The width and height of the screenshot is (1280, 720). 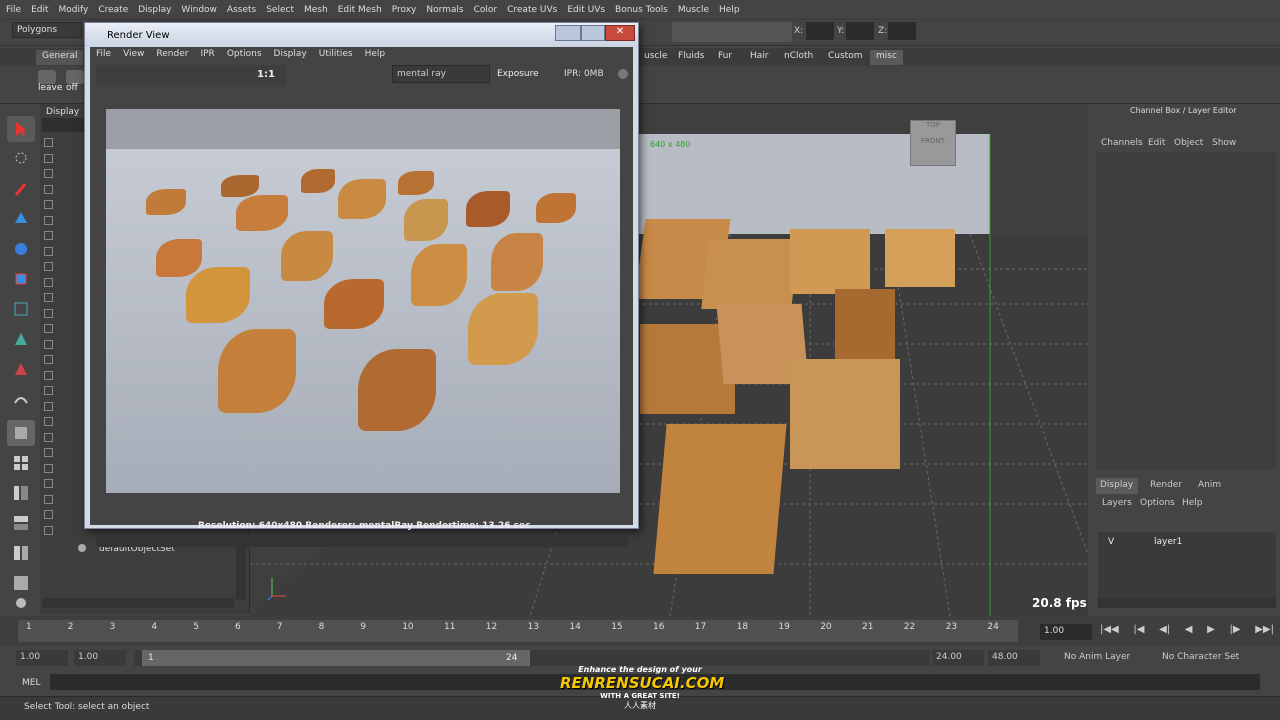 What do you see at coordinates (375, 56) in the screenshot?
I see `rv-menu-help: Help` at bounding box center [375, 56].